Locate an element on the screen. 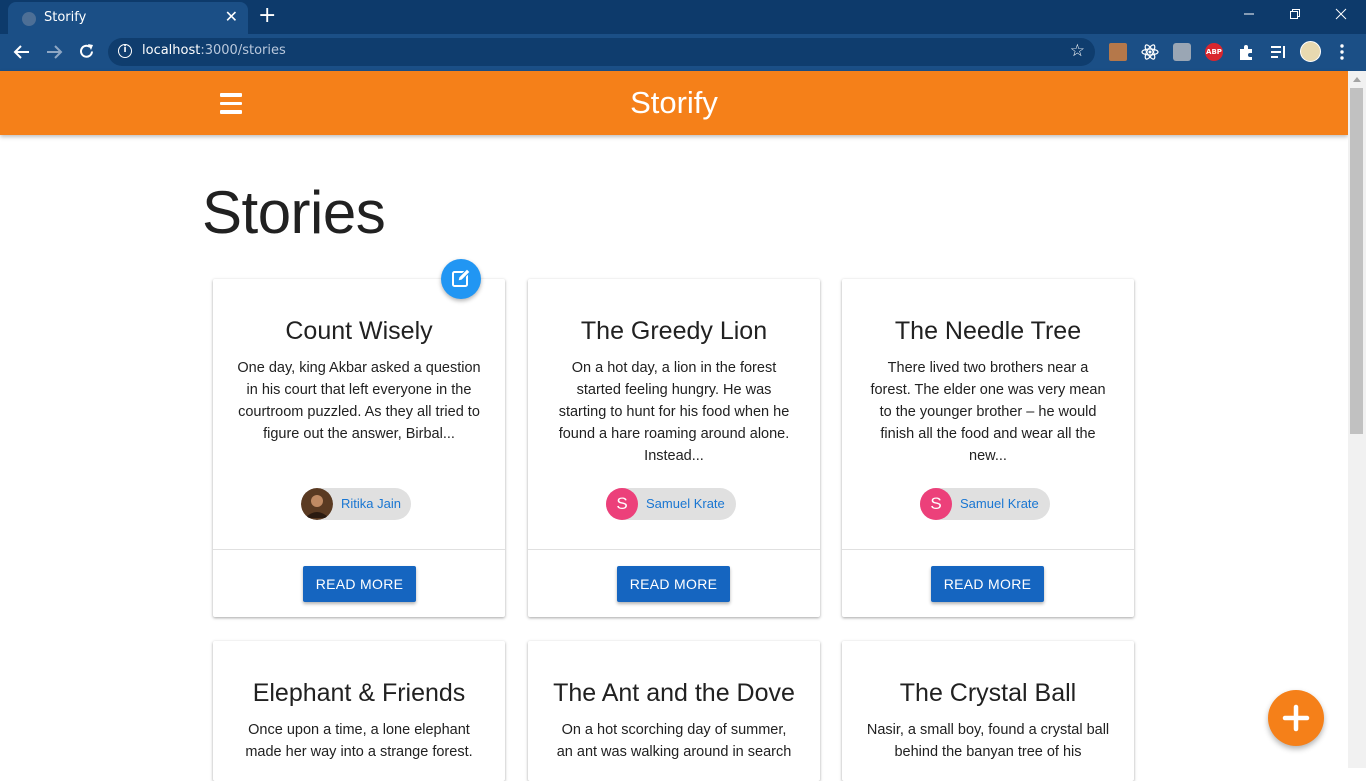 Image resolution: width=1366 pixels, height=781 pixels. author-chip: Ritika Jain is located at coordinates (356, 504).